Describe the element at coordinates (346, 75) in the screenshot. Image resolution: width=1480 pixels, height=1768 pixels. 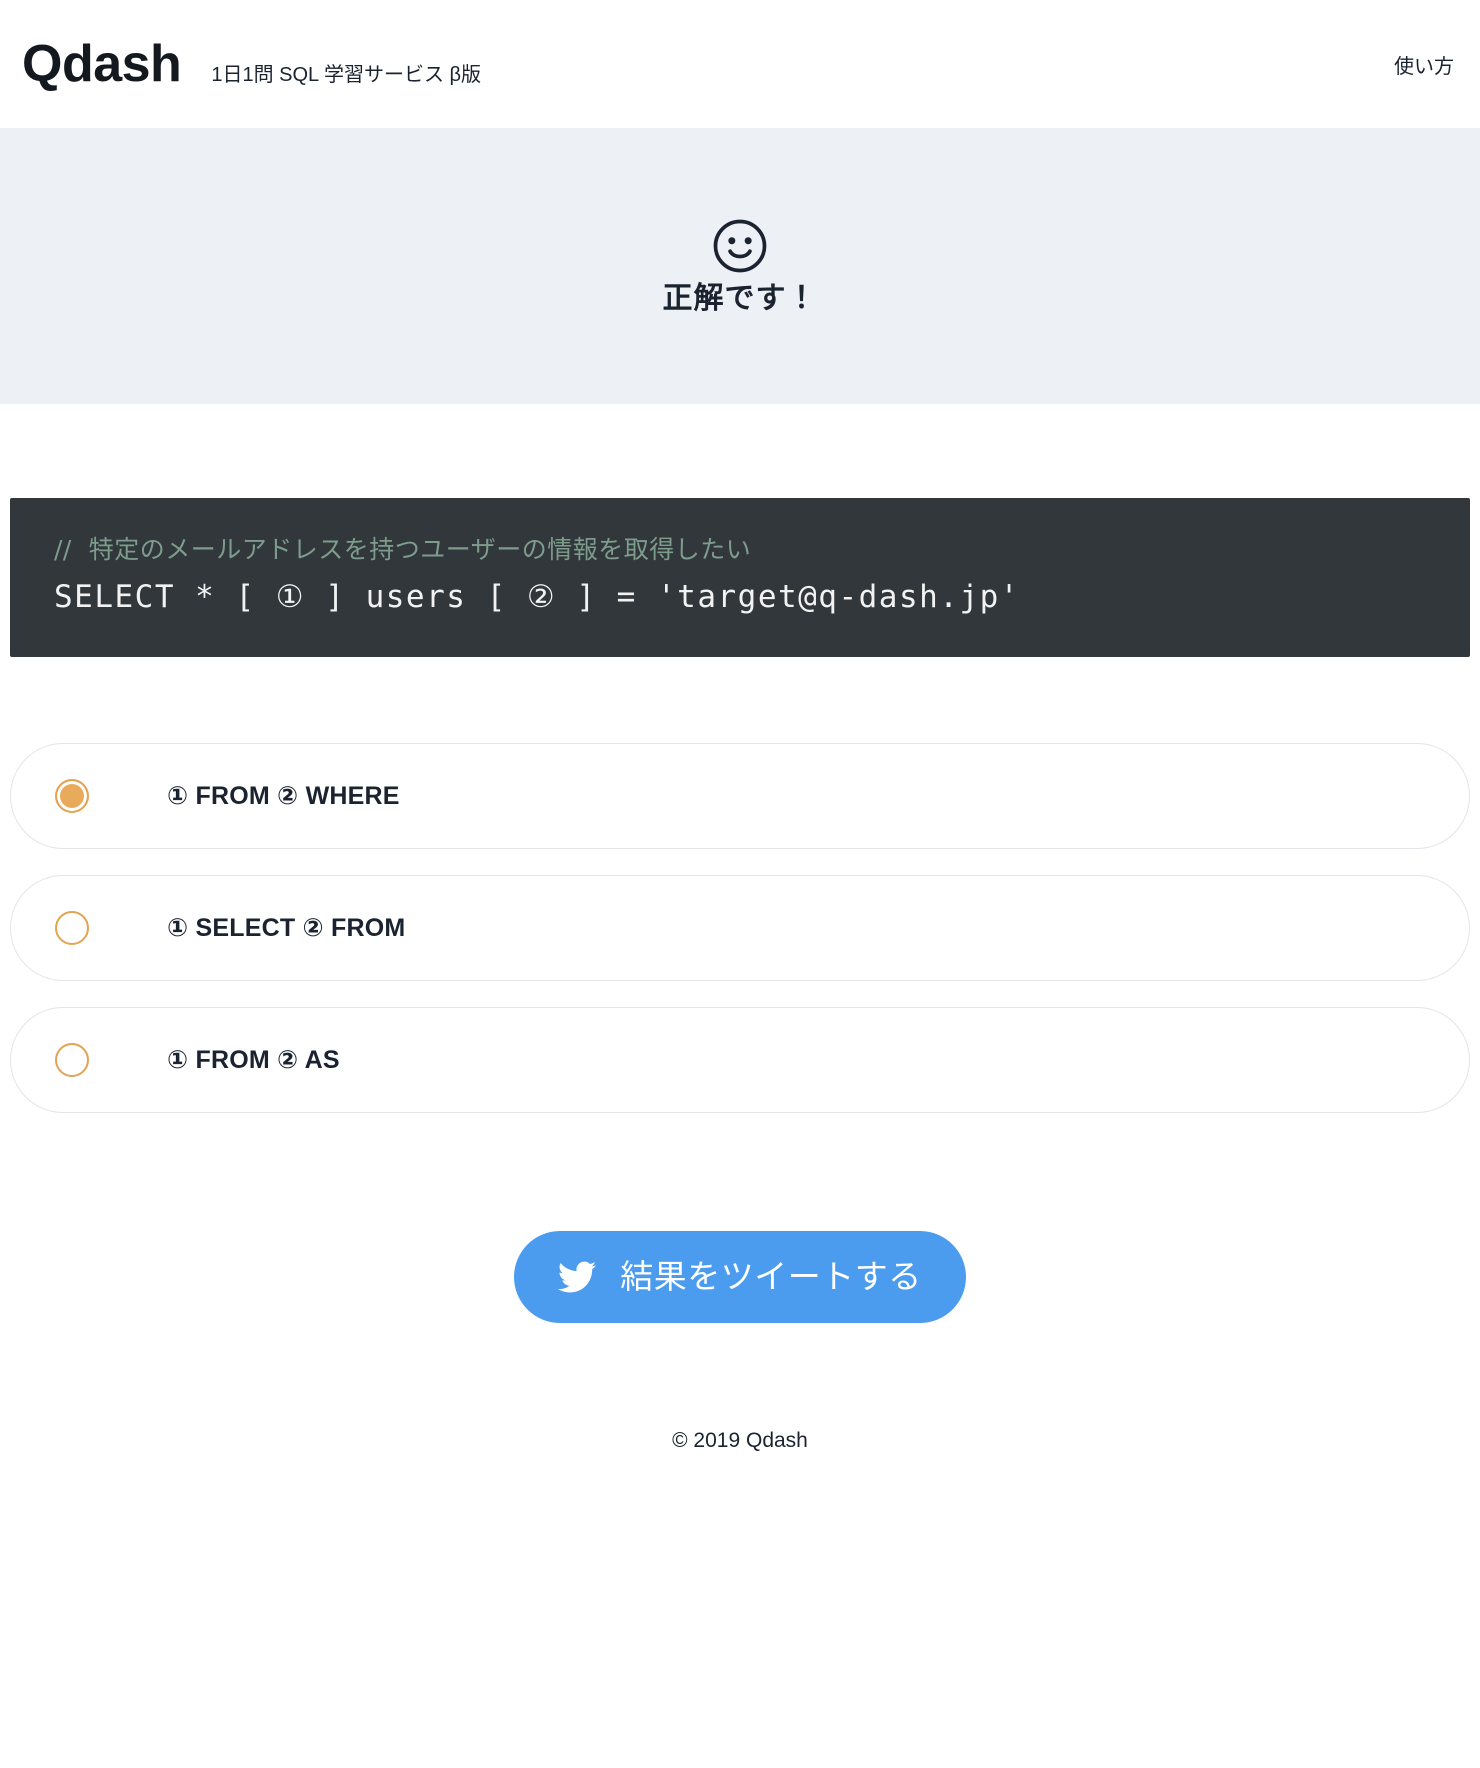
I see `brand-tagline: 1日1問 SQL 学習サービス β版` at that location.